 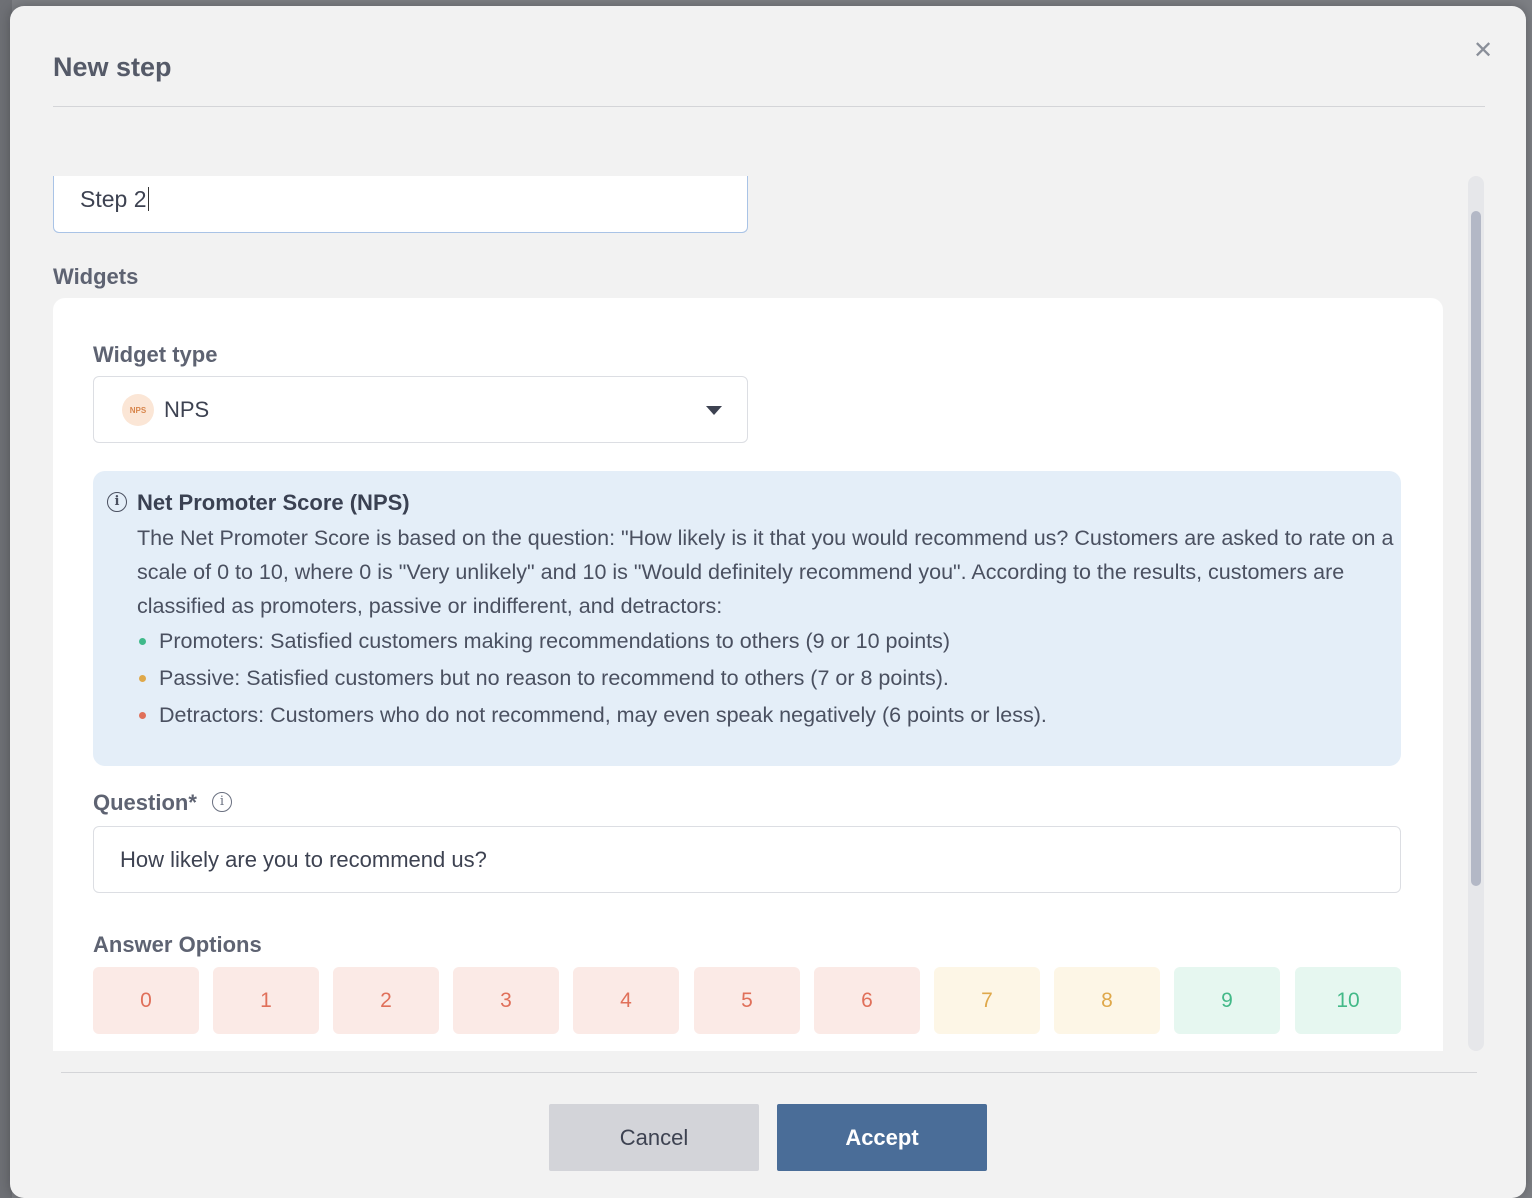 I want to click on widget-type-value: NPS, so click(x=187, y=409).